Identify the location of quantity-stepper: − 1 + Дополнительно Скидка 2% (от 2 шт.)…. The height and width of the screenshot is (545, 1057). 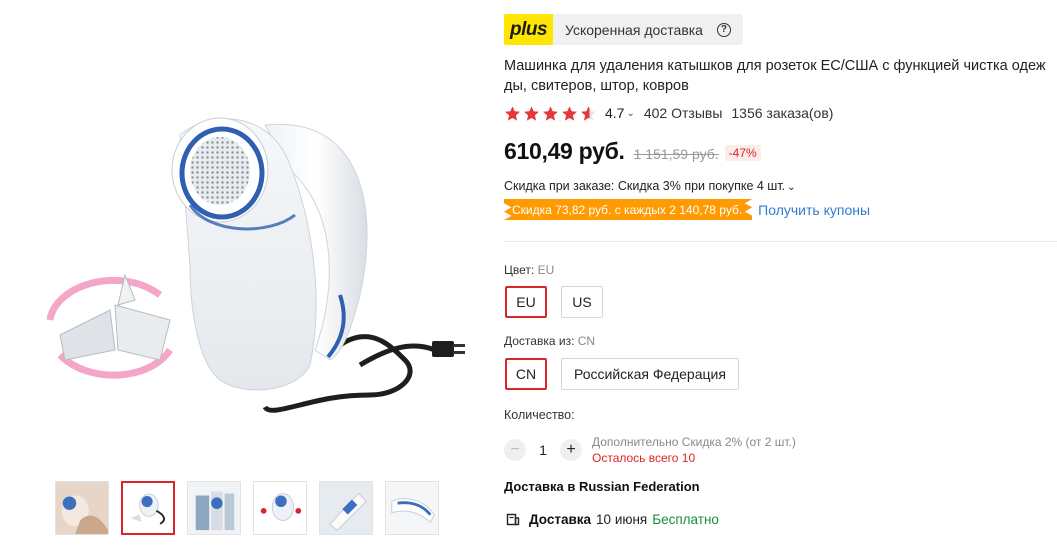
(650, 450).